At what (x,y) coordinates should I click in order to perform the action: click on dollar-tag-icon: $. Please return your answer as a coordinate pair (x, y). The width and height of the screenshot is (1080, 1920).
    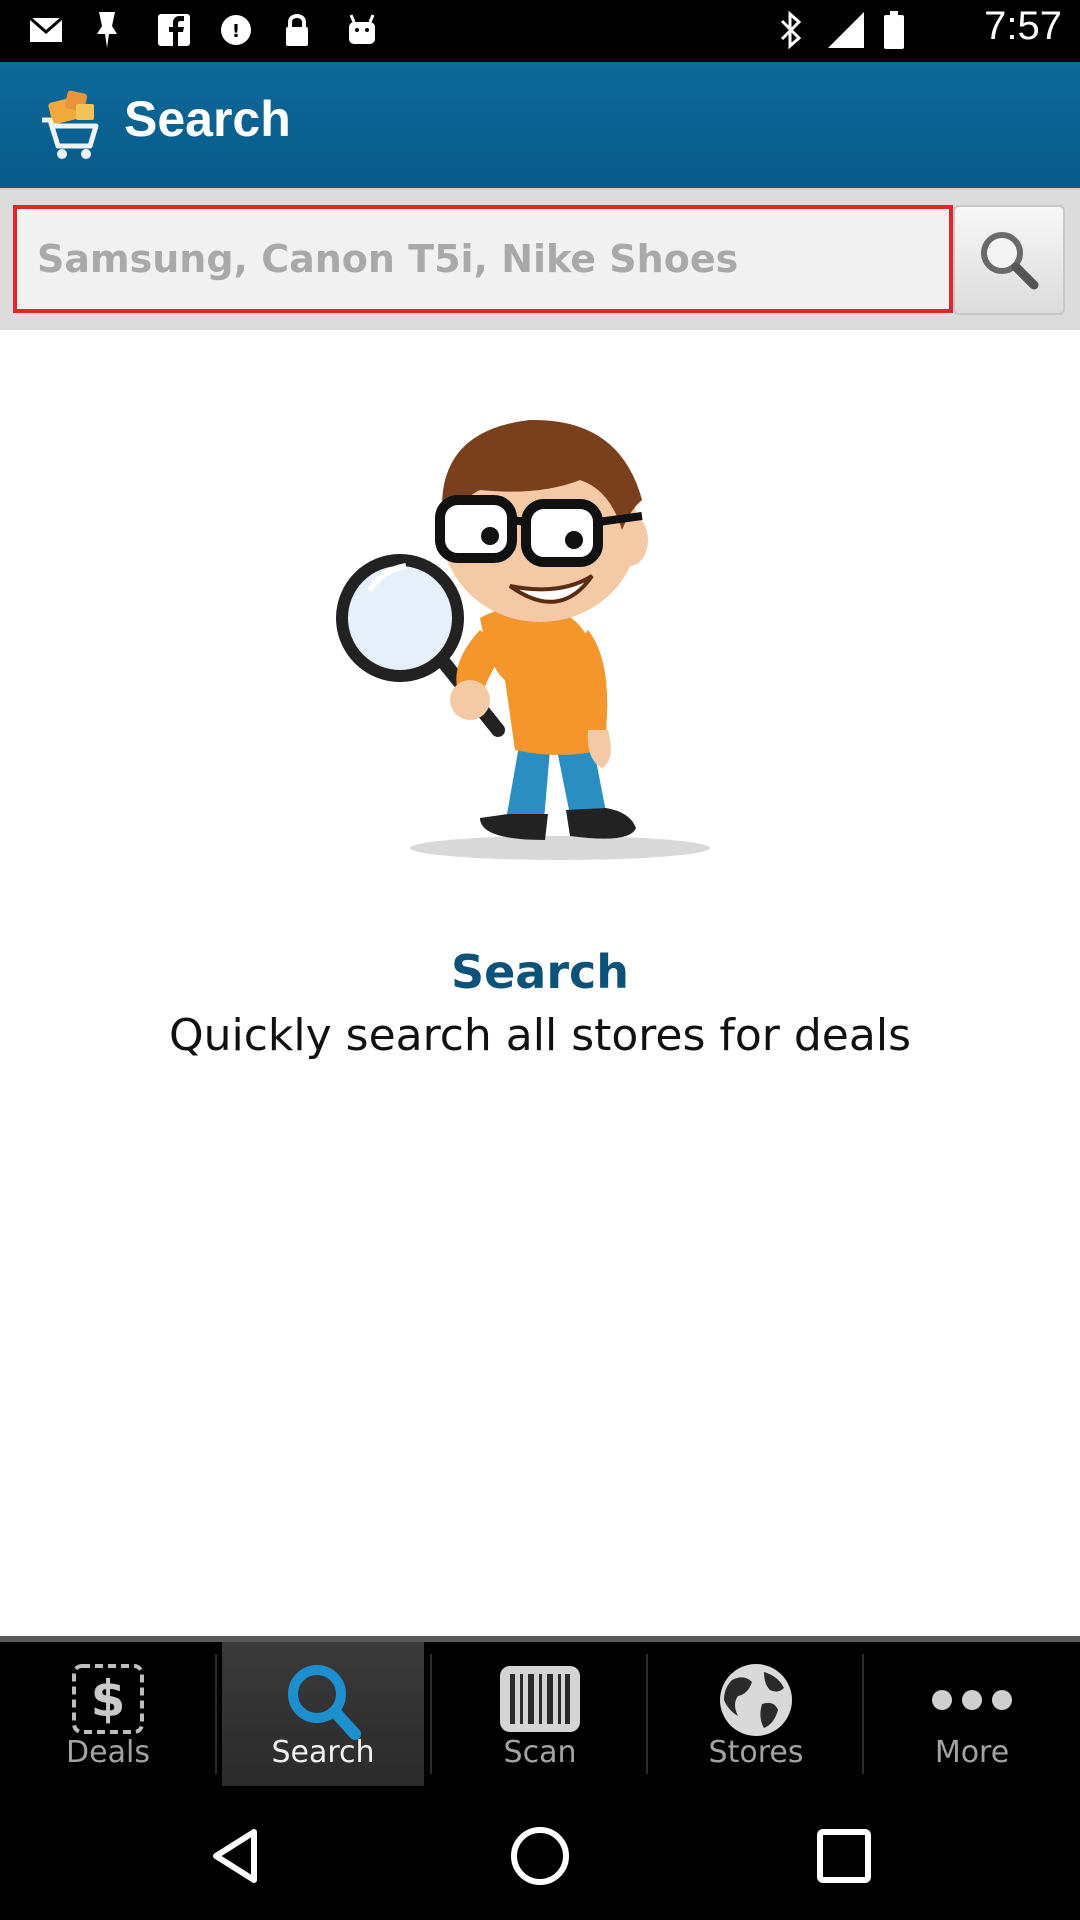
    Looking at the image, I should click on (108, 1699).